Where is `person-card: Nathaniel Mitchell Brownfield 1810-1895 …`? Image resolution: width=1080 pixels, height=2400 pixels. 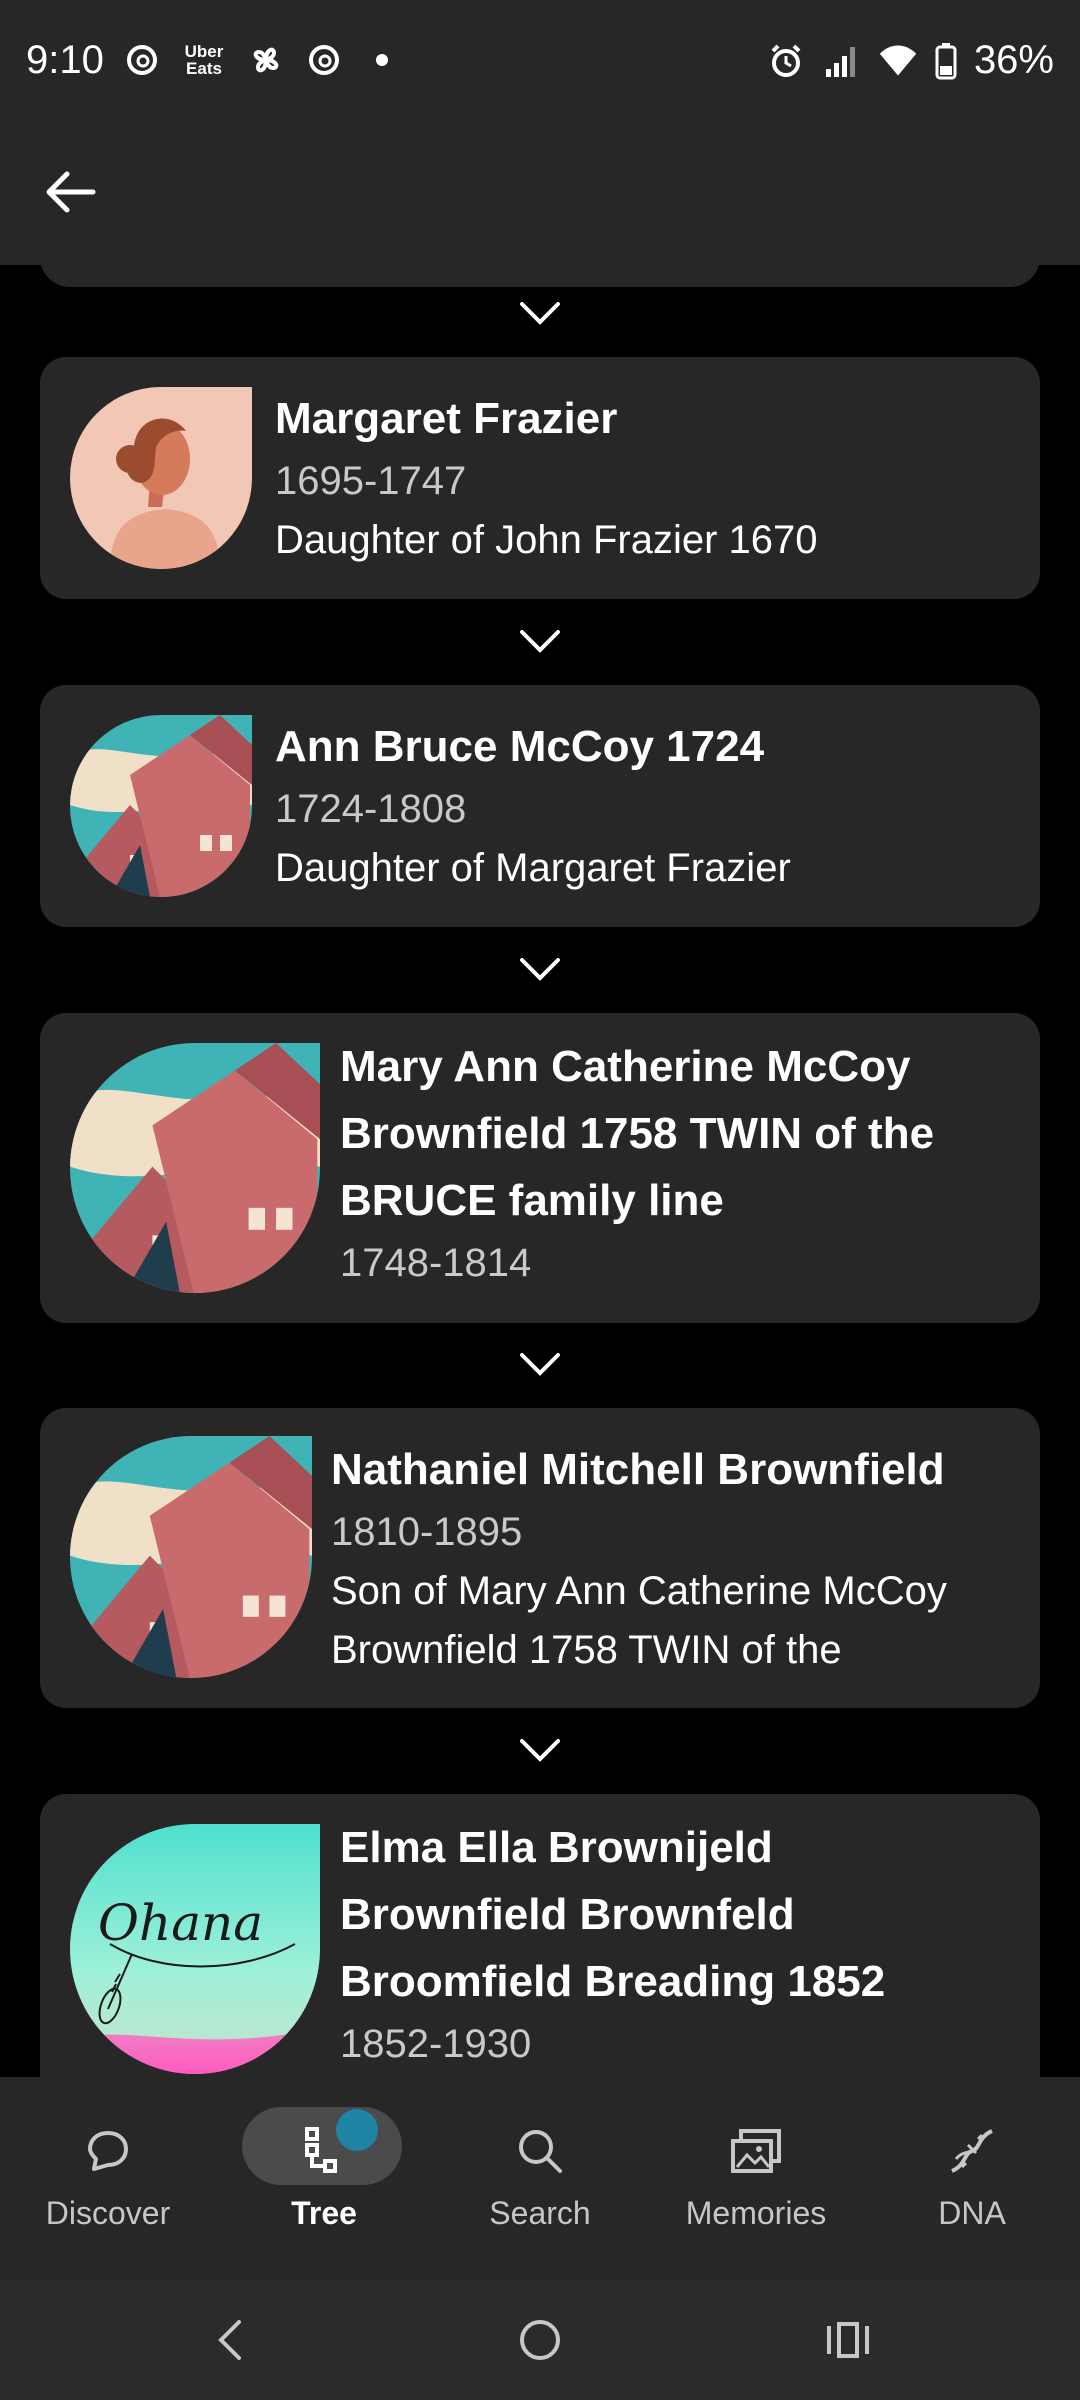 person-card: Nathaniel Mitchell Brownfield 1810-1895 … is located at coordinates (540, 1558).